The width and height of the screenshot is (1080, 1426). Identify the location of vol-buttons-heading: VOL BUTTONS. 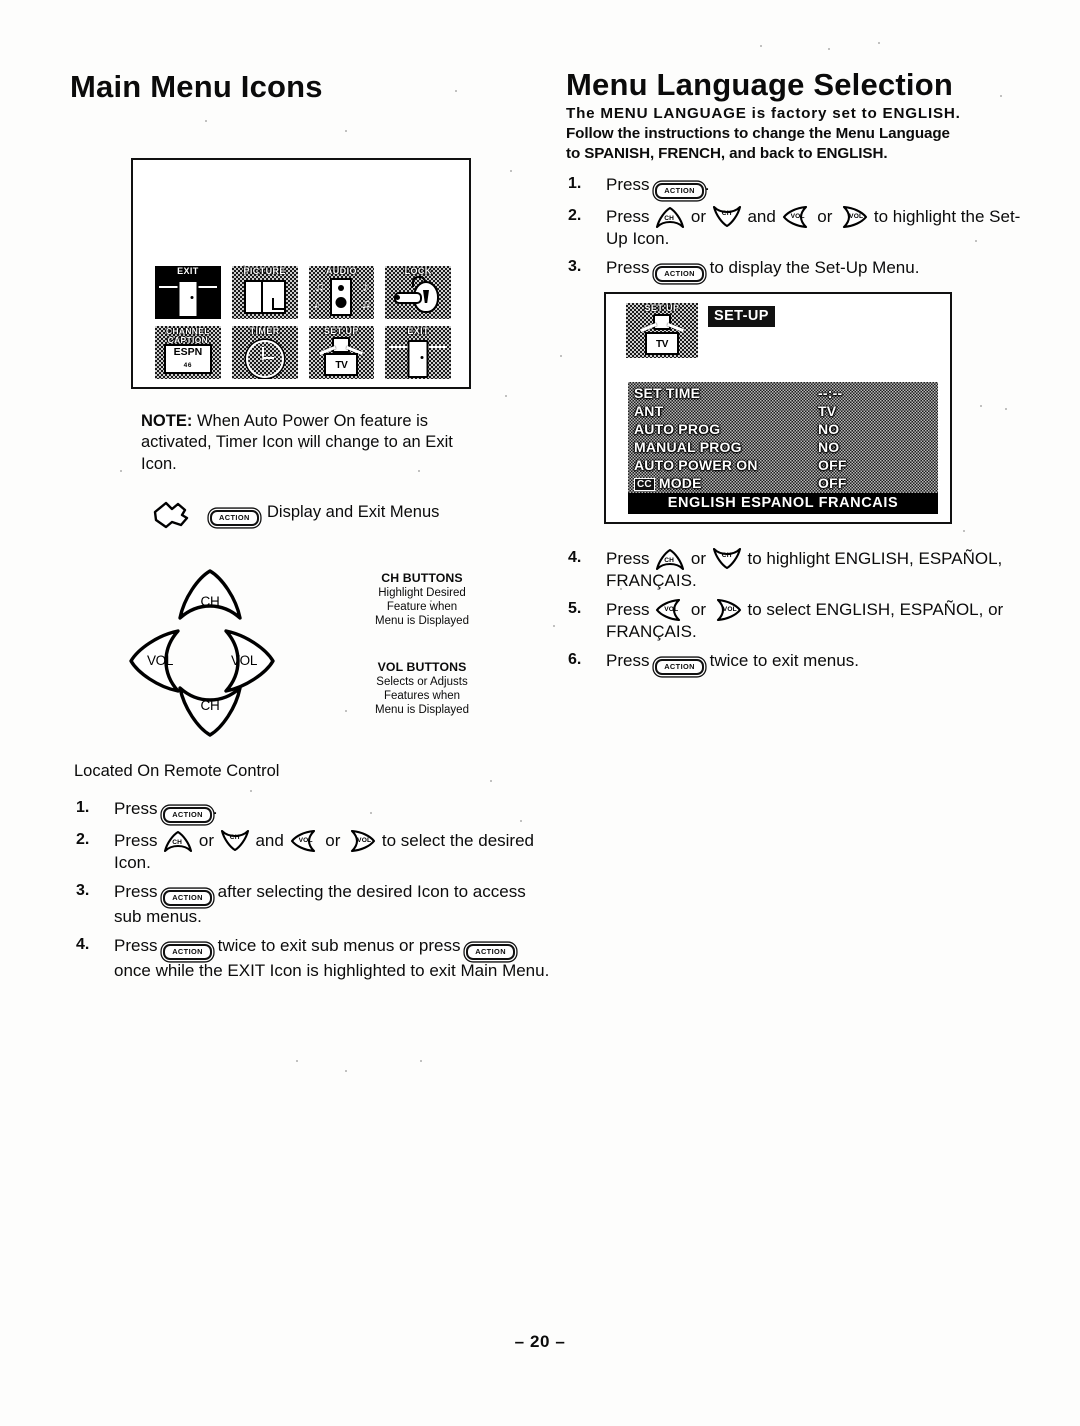
(422, 667).